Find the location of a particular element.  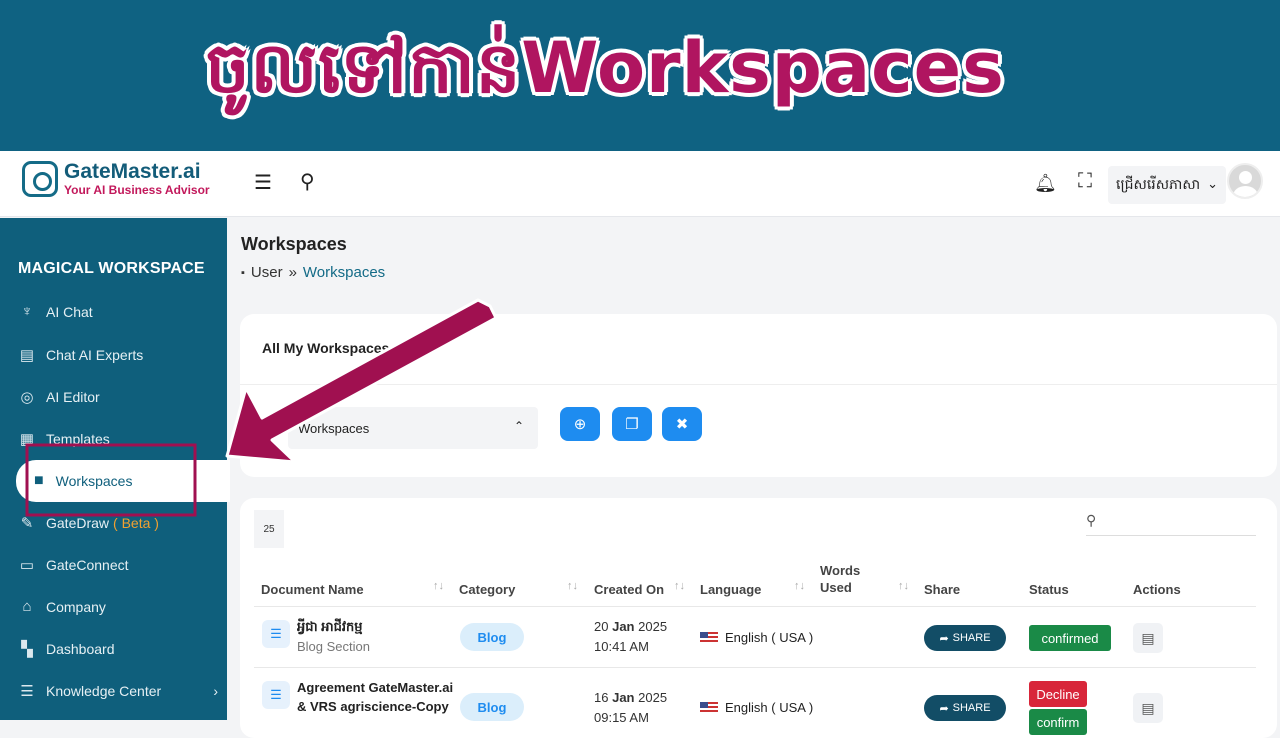

search-icon: ⚲ is located at coordinates (307, 182).